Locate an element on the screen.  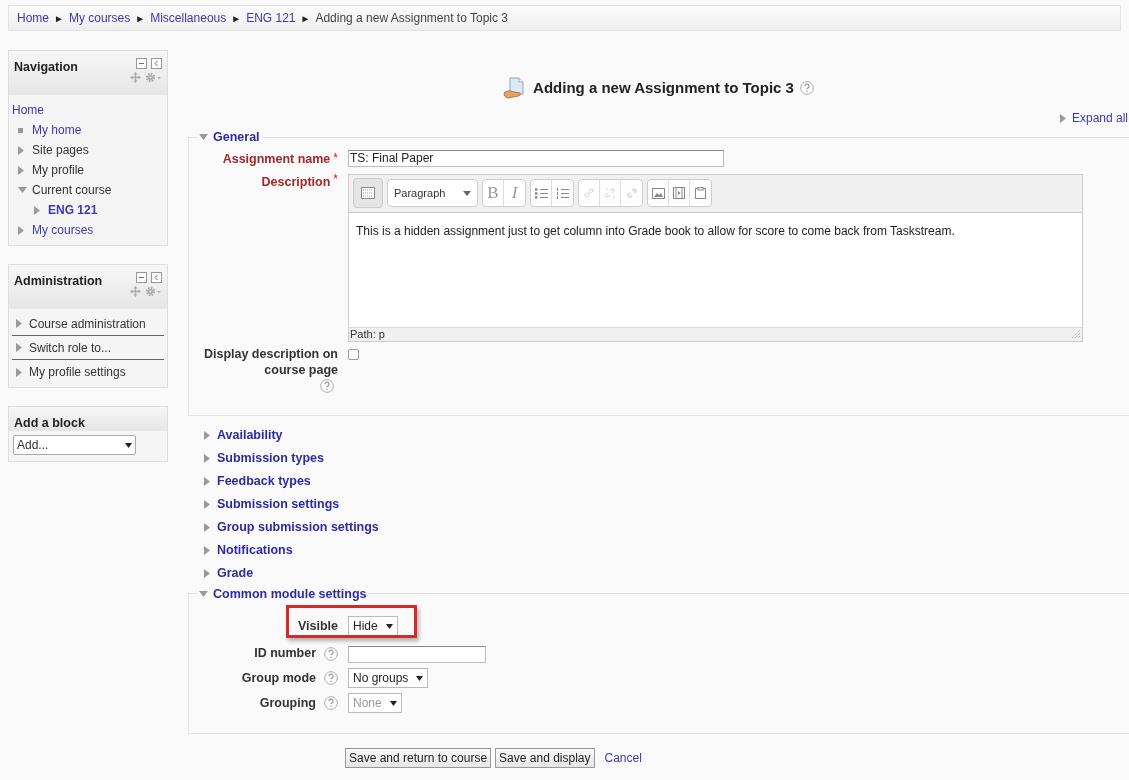
film-icon is located at coordinates (679, 193).